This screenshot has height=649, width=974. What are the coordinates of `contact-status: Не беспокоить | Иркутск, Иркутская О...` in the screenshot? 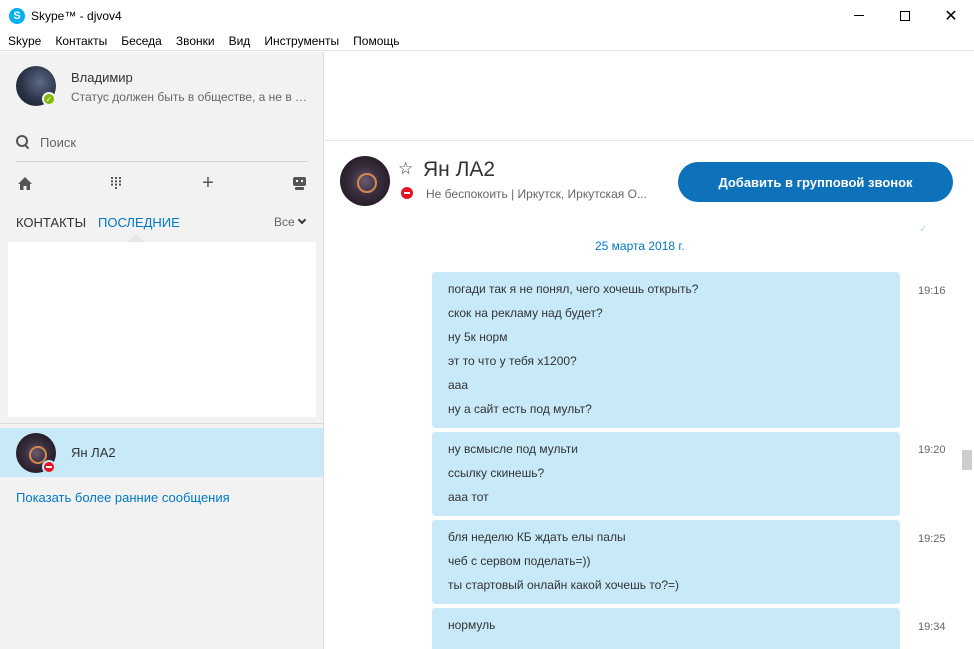 It's located at (536, 194).